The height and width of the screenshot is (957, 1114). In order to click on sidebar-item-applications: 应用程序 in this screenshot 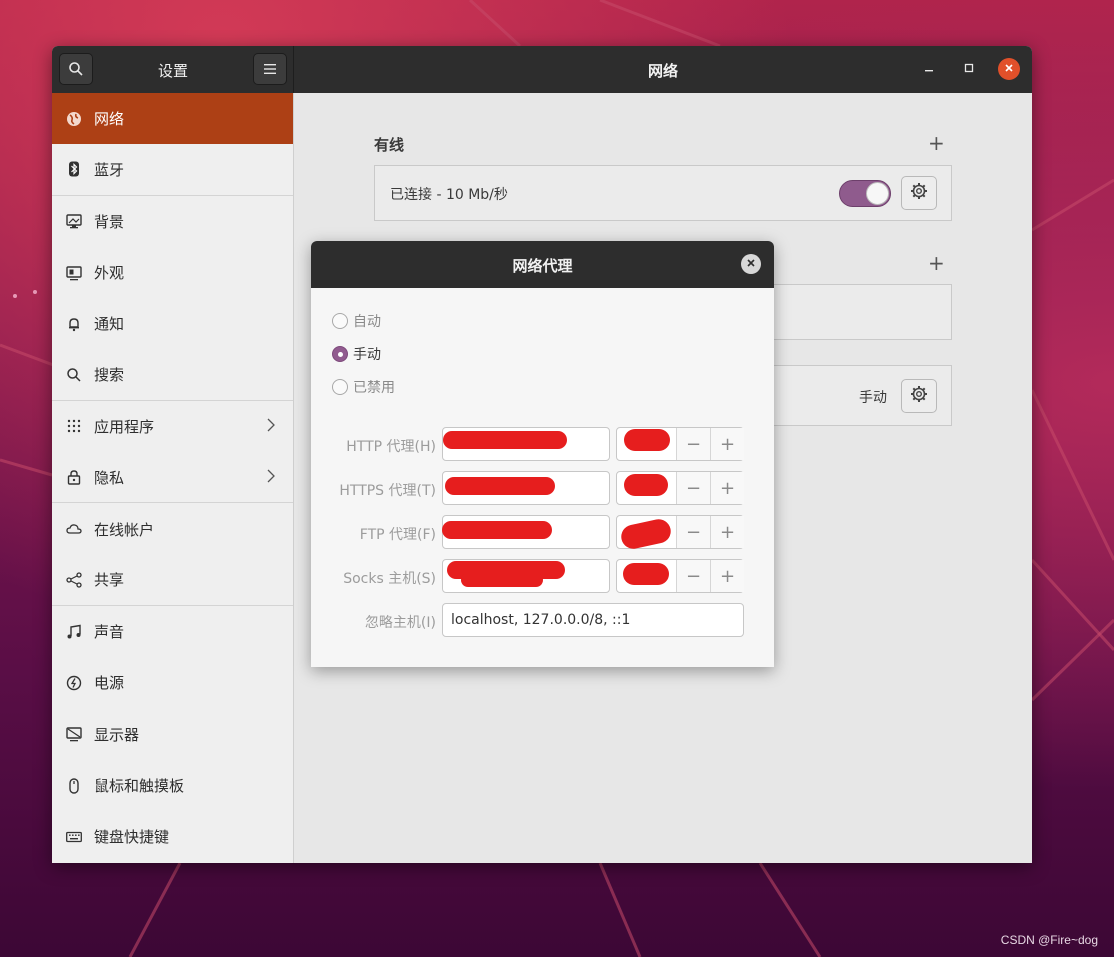, I will do `click(172, 426)`.